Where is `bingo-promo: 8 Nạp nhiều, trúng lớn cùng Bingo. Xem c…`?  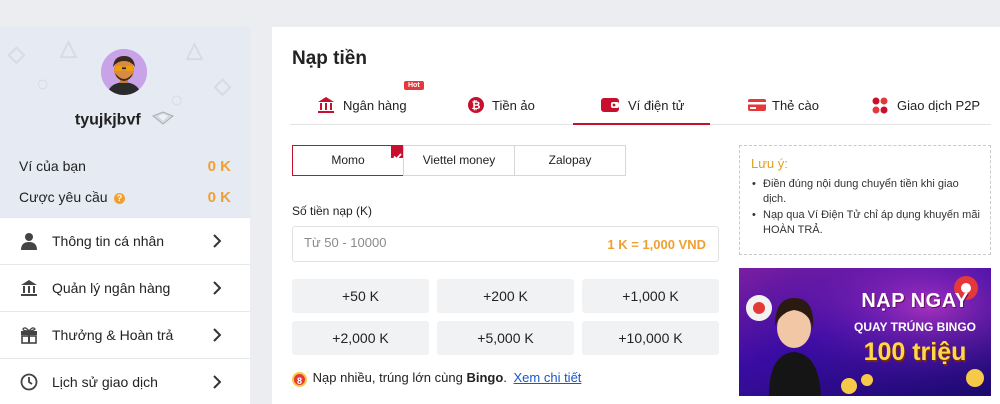
bingo-promo: 8 Nạp nhiều, trúng lớn cùng Bingo. Xem c… is located at coordinates (436, 378).